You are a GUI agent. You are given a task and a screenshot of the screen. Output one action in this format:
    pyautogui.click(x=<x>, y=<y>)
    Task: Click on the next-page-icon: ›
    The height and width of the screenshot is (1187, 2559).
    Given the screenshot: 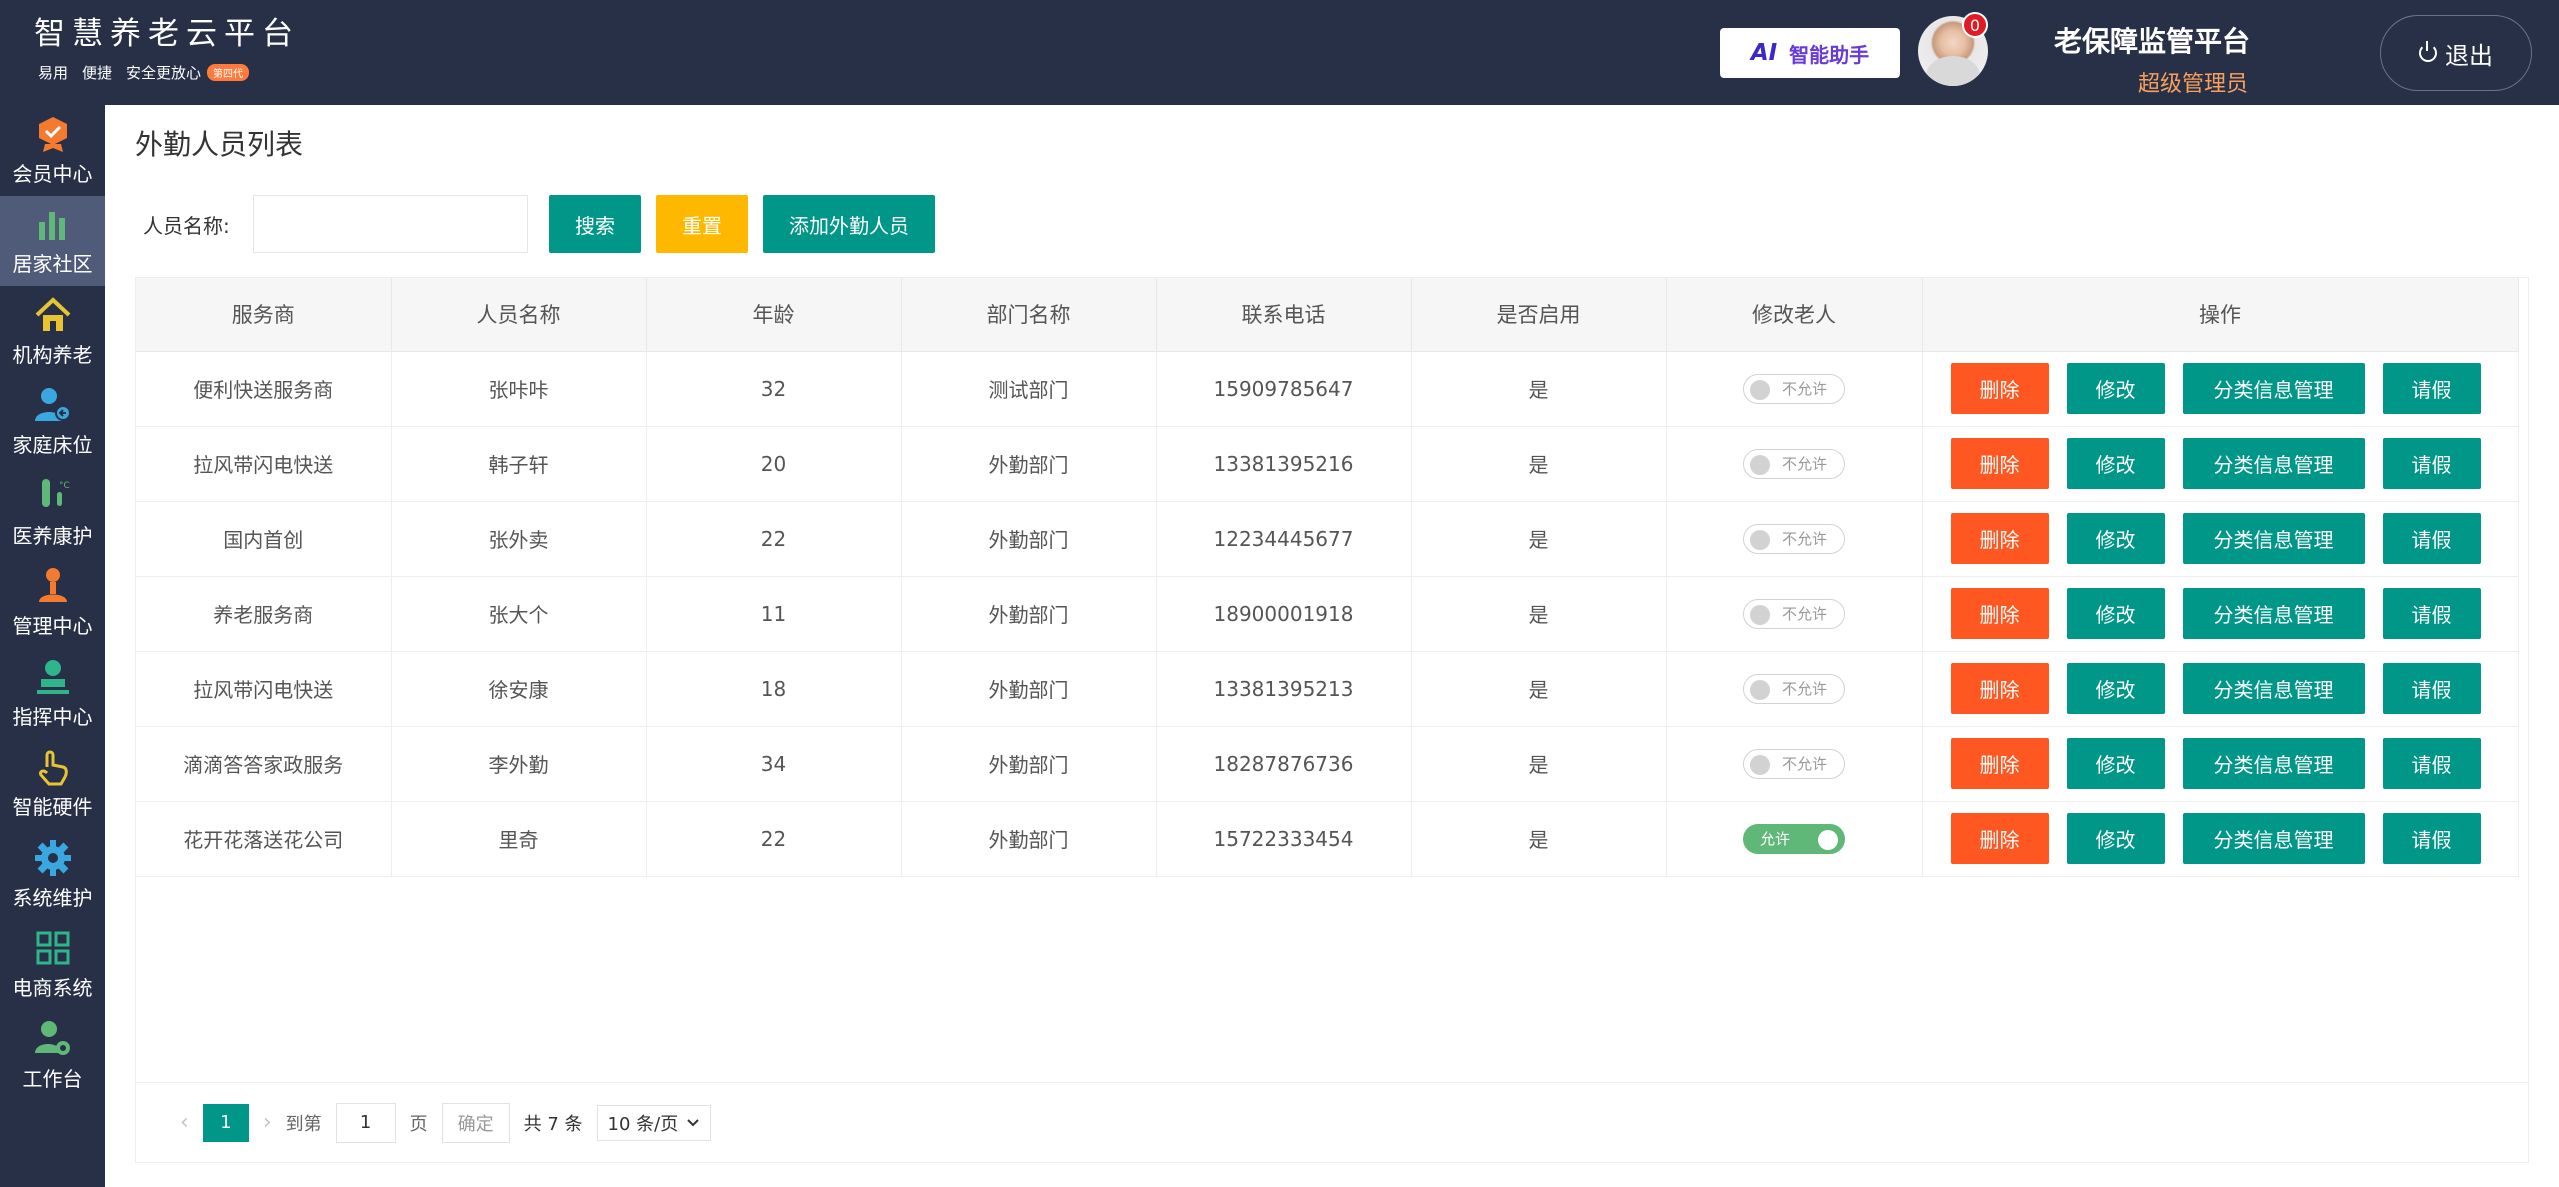 What is the action you would take?
    pyautogui.click(x=267, y=1122)
    